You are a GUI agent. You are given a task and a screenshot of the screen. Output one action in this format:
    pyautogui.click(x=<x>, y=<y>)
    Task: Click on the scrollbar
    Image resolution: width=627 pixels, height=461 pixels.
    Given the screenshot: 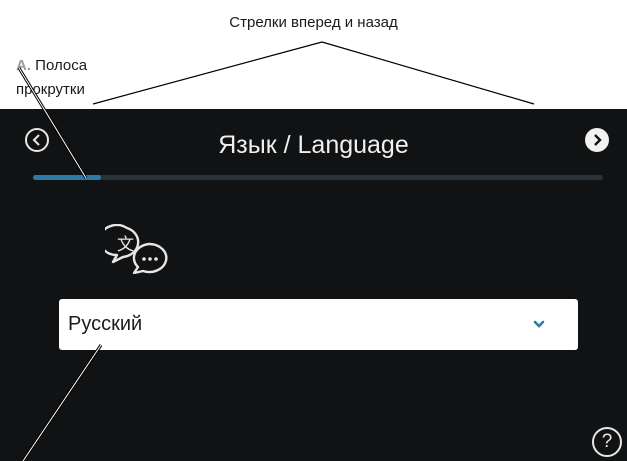 What is the action you would take?
    pyautogui.click(x=318, y=177)
    